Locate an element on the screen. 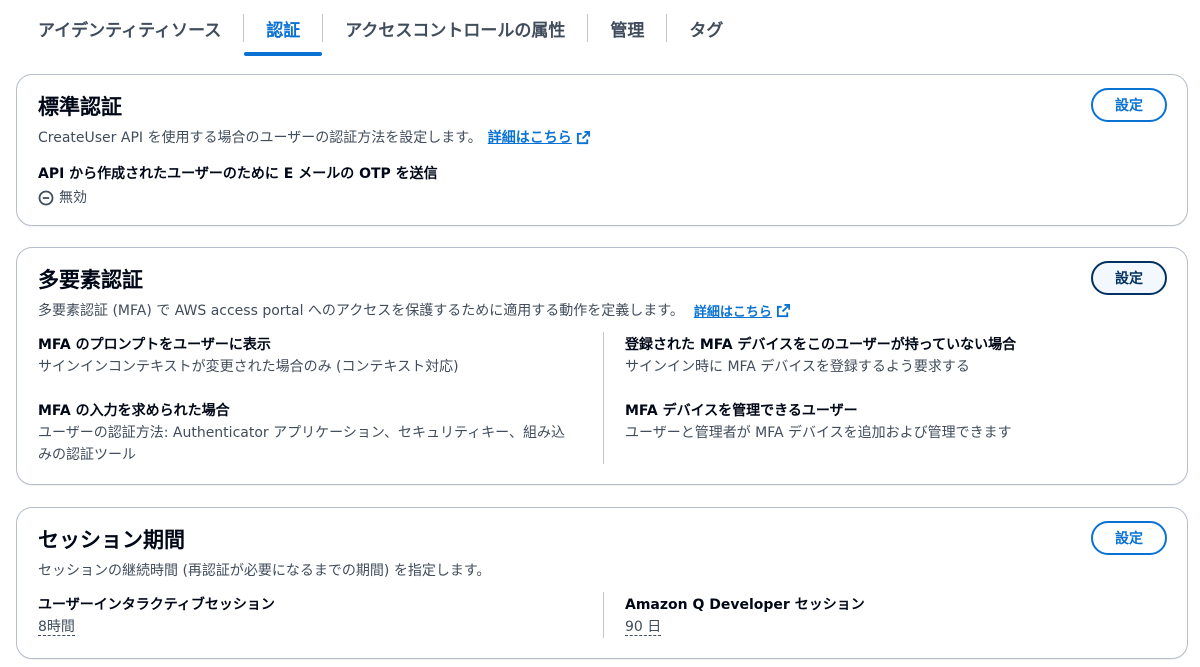  tab-identity-source: アイデンティティソース is located at coordinates (129, 28).